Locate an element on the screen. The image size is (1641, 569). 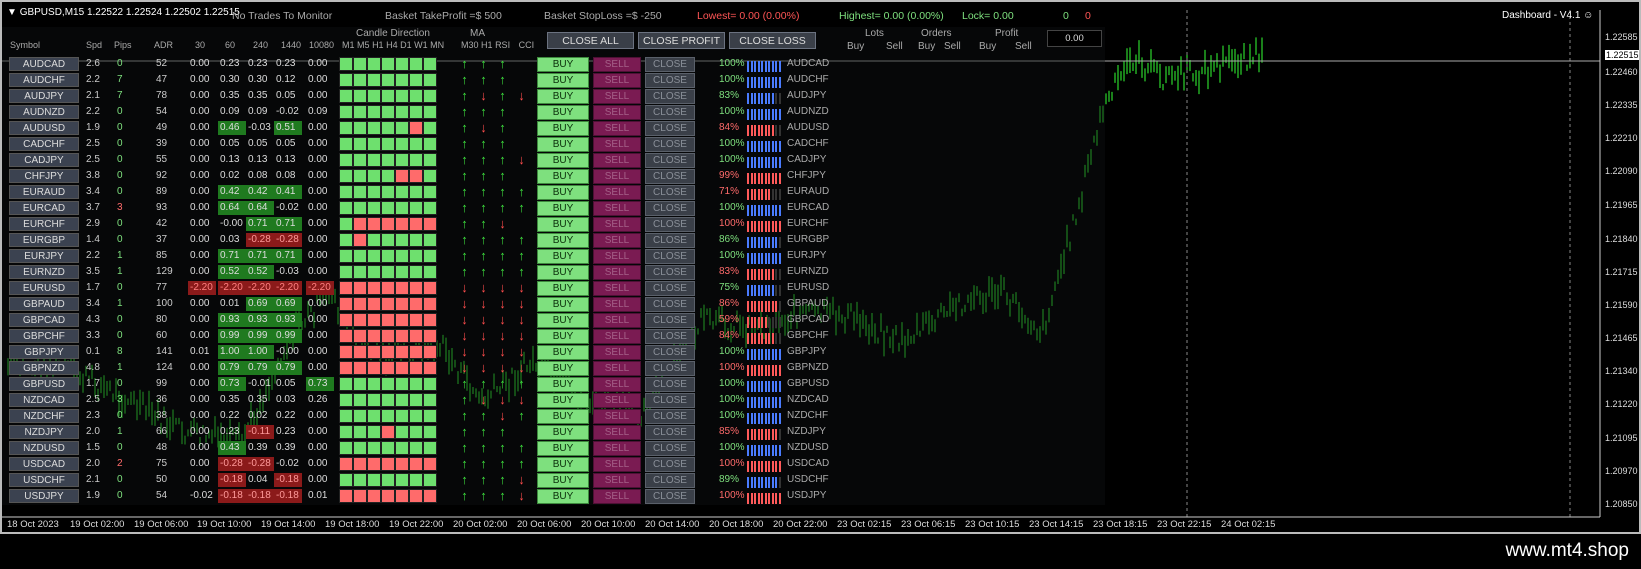
symbol-cell: GBPCAD is located at coordinates (44, 320).